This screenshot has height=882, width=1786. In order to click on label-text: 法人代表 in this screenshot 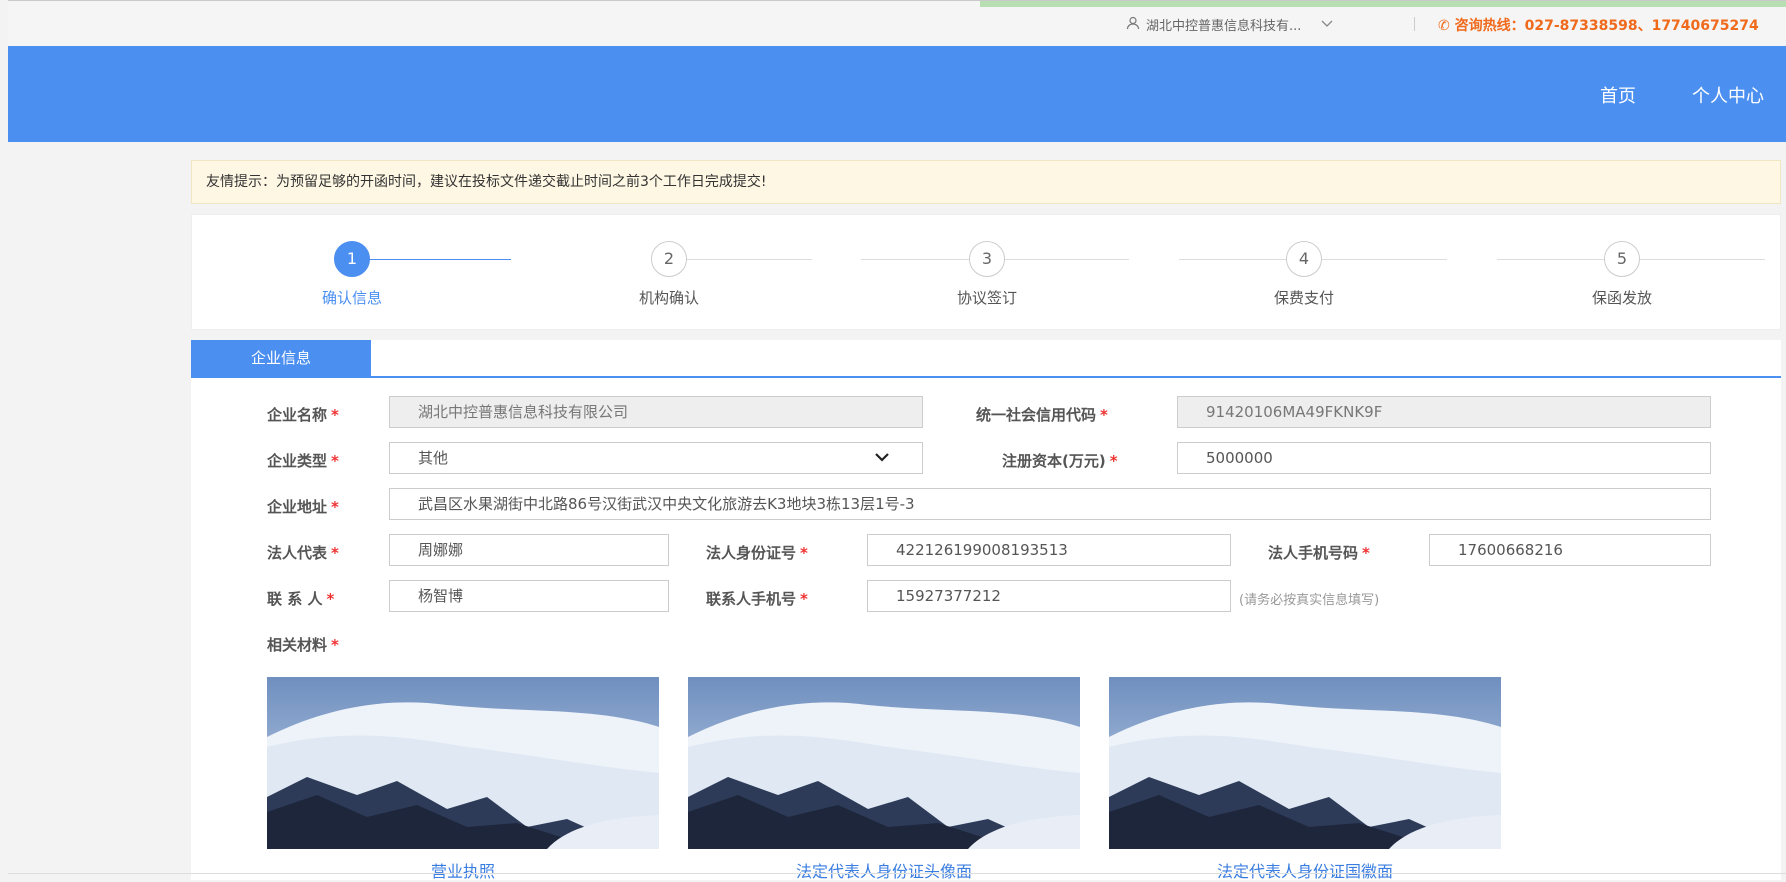, I will do `click(297, 553)`.